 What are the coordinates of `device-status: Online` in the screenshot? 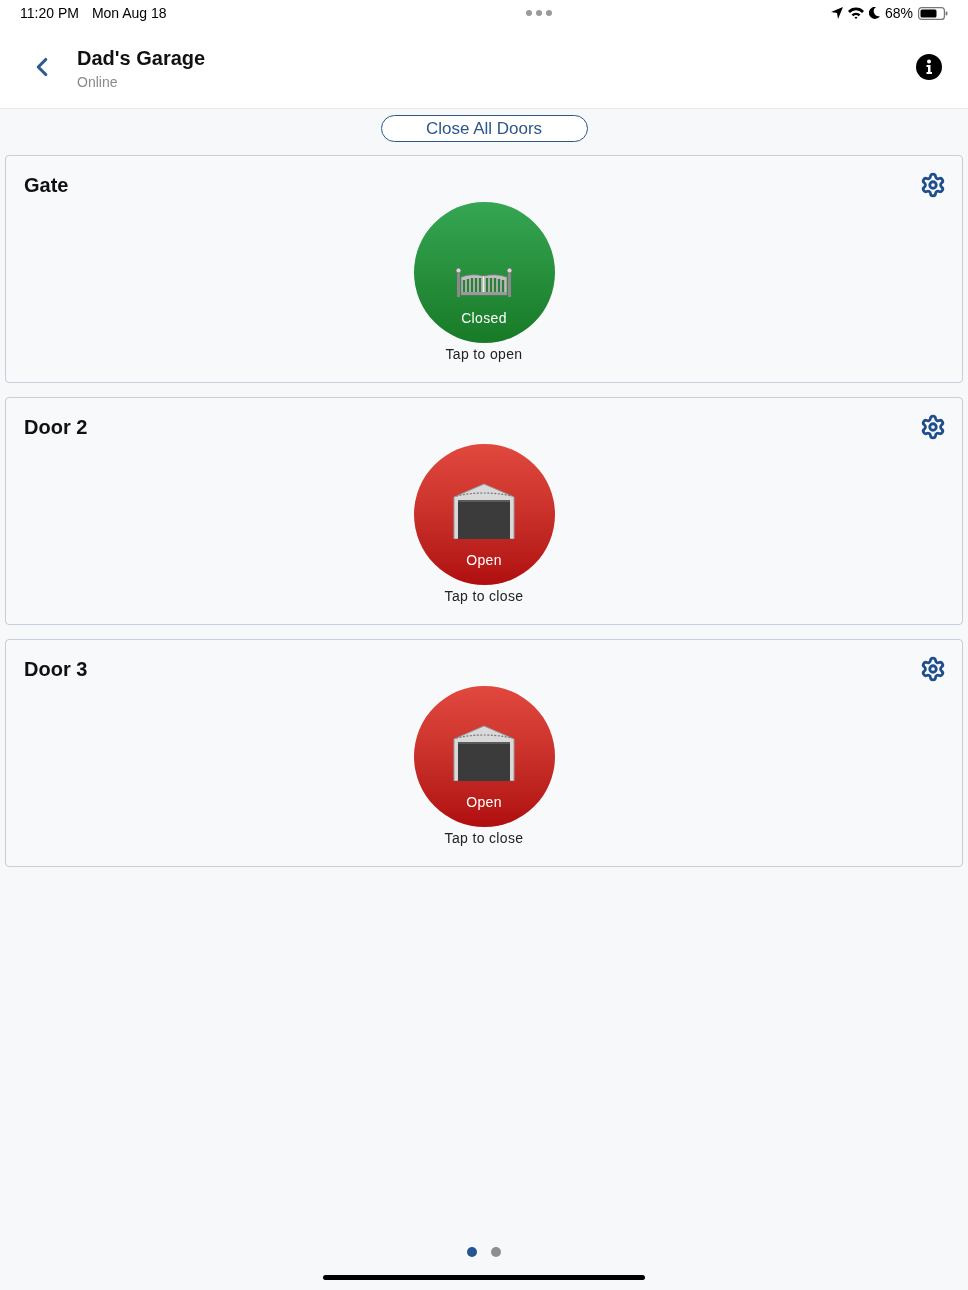 It's located at (98, 82).